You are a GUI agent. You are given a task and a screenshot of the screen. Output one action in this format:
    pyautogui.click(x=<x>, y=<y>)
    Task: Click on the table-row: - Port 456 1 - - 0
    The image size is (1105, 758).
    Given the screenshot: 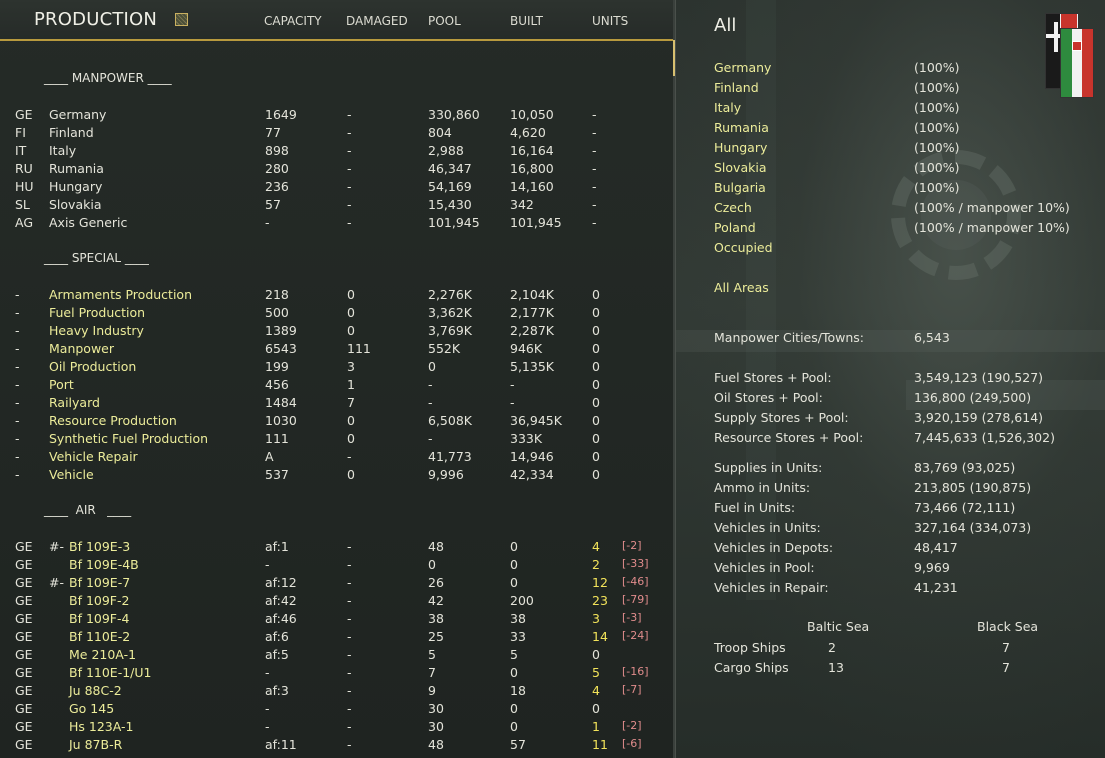 What is the action you would take?
    pyautogui.click(x=336, y=386)
    